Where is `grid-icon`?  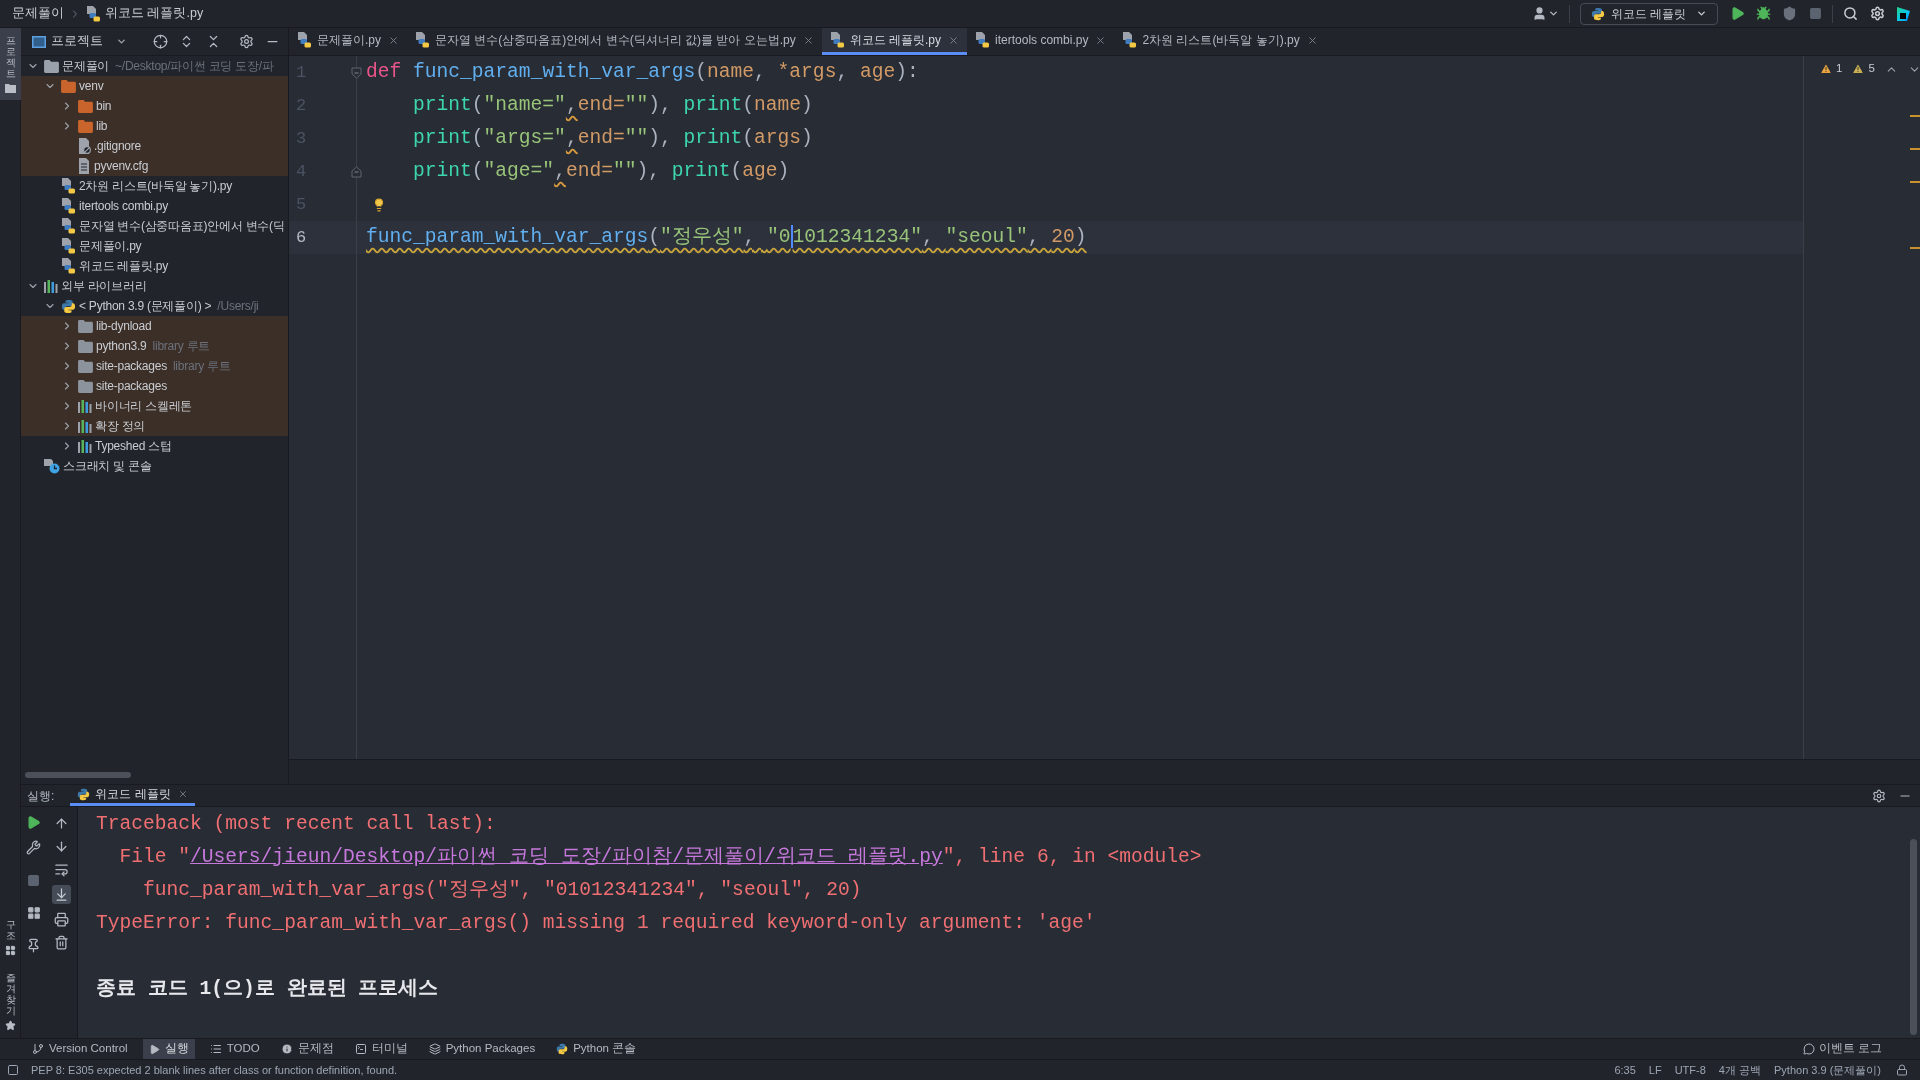 grid-icon is located at coordinates (33, 913).